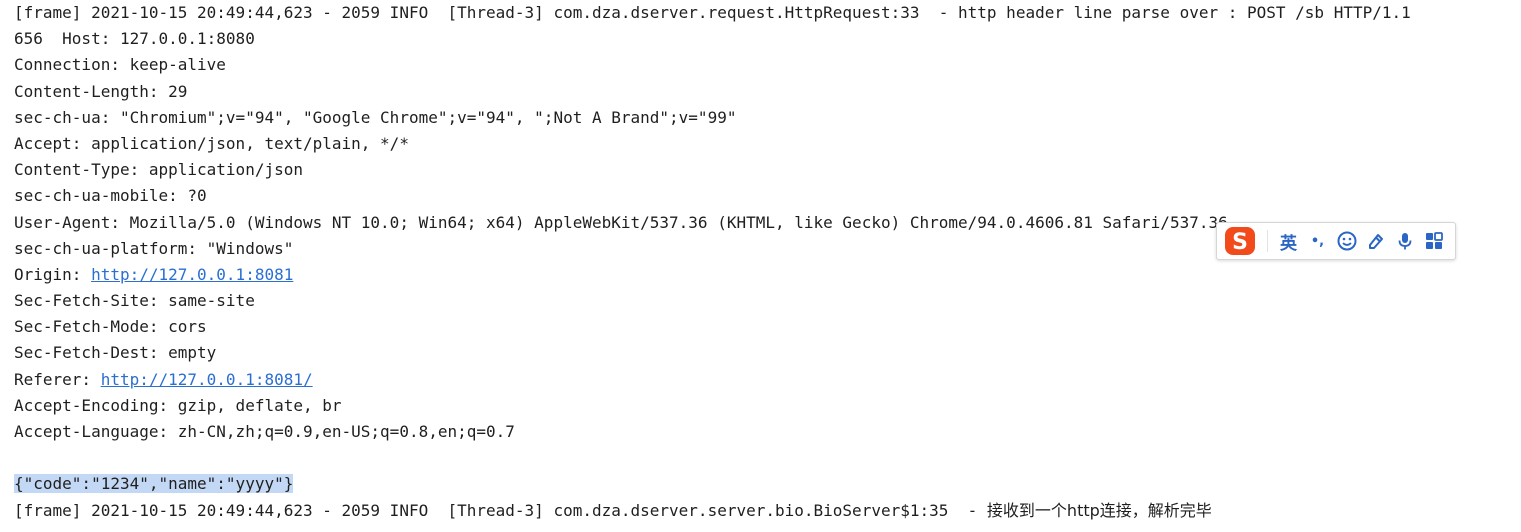 The image size is (1521, 532). What do you see at coordinates (1346, 241) in the screenshot?
I see `emoji-icon` at bounding box center [1346, 241].